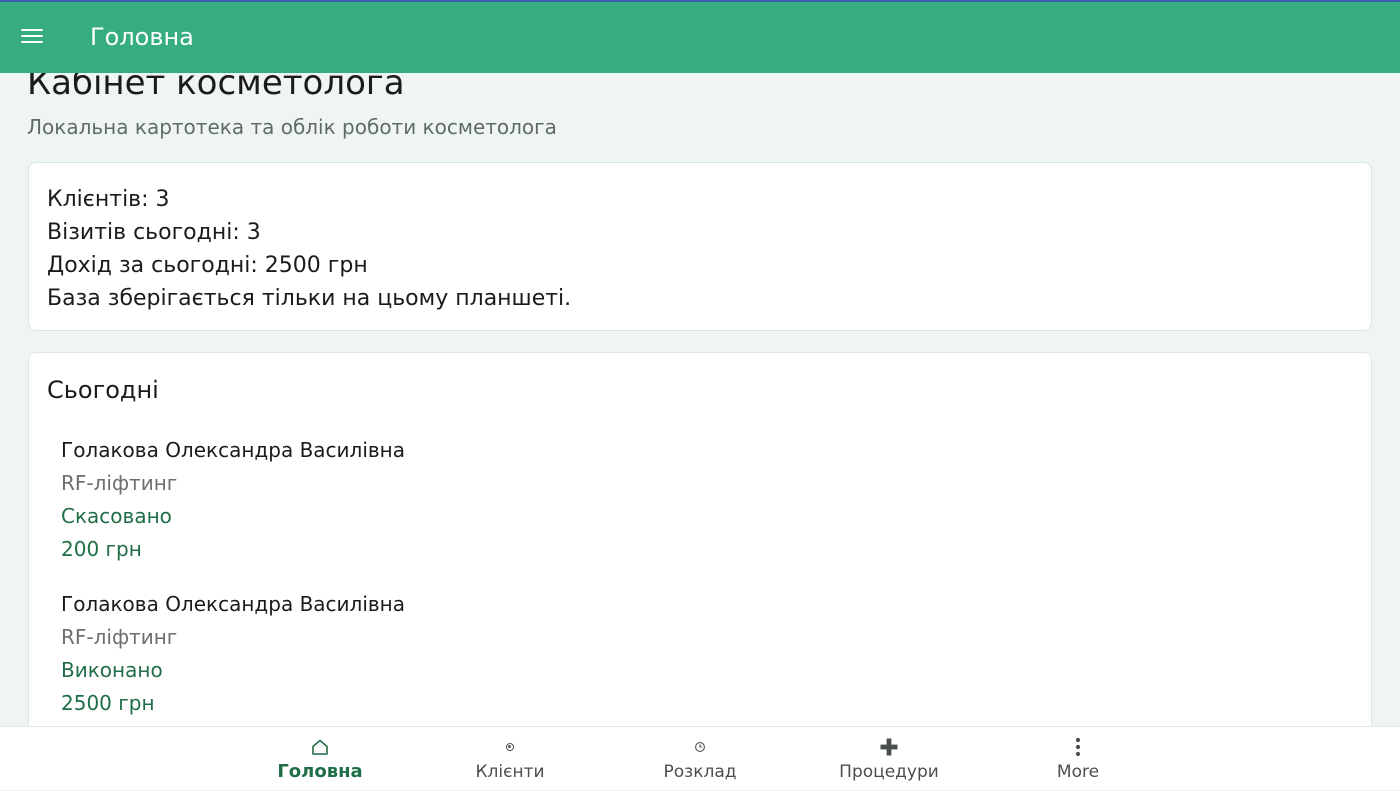 The height and width of the screenshot is (791, 1400). Describe the element at coordinates (320, 771) in the screenshot. I see `nav-label-home: Головна` at that location.